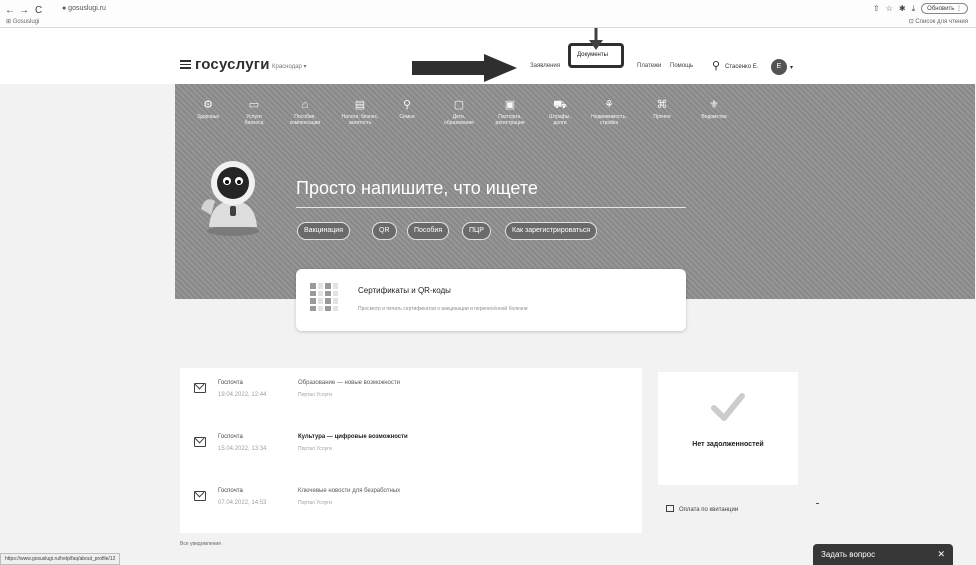  What do you see at coordinates (242, 449) in the screenshot?
I see `message-date: 15.04.2022, 13:34` at bounding box center [242, 449].